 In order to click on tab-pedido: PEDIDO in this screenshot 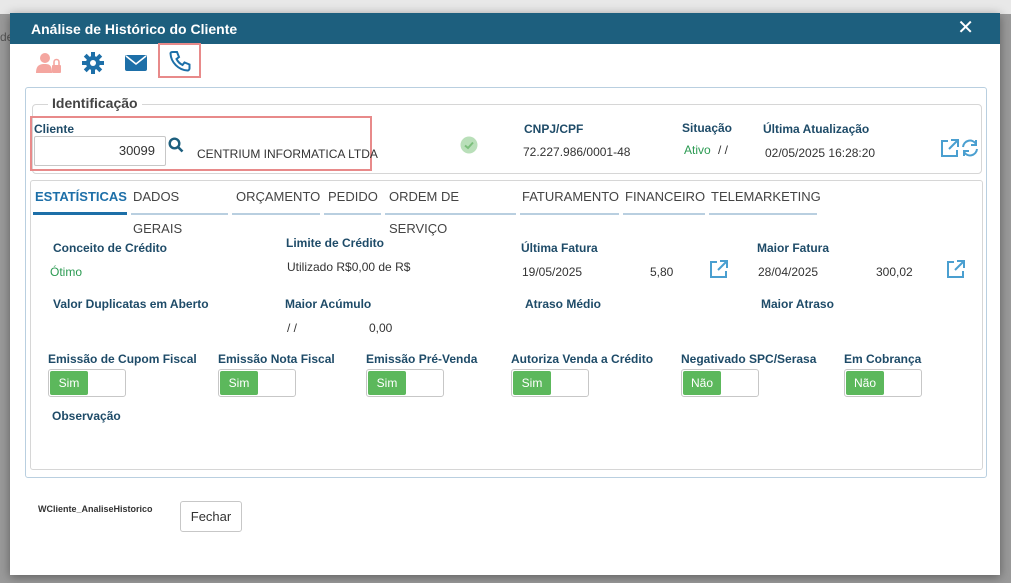, I will do `click(352, 198)`.